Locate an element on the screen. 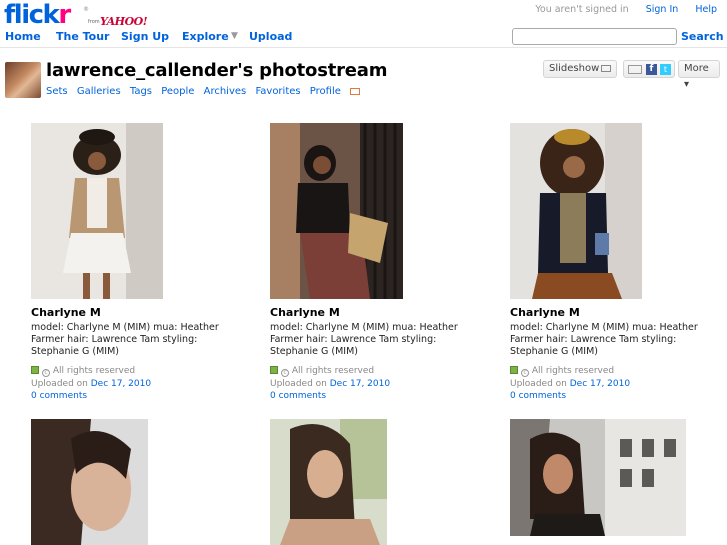  mail-icon is located at coordinates (355, 91).